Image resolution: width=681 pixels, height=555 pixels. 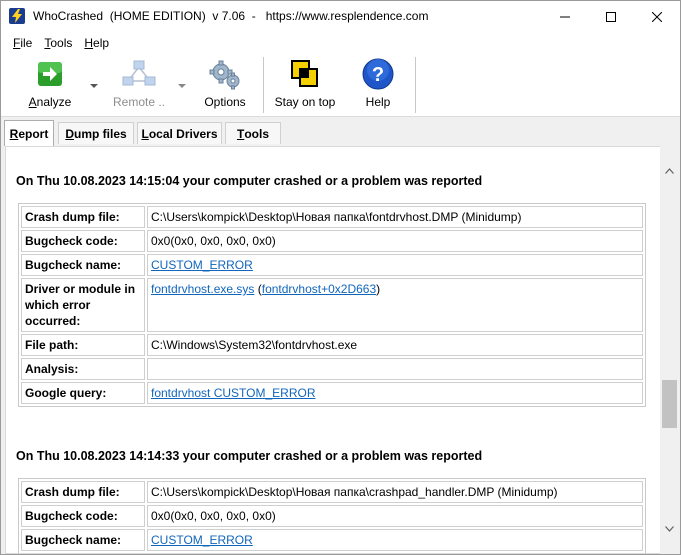 I want to click on minimize-button, so click(x=565, y=16).